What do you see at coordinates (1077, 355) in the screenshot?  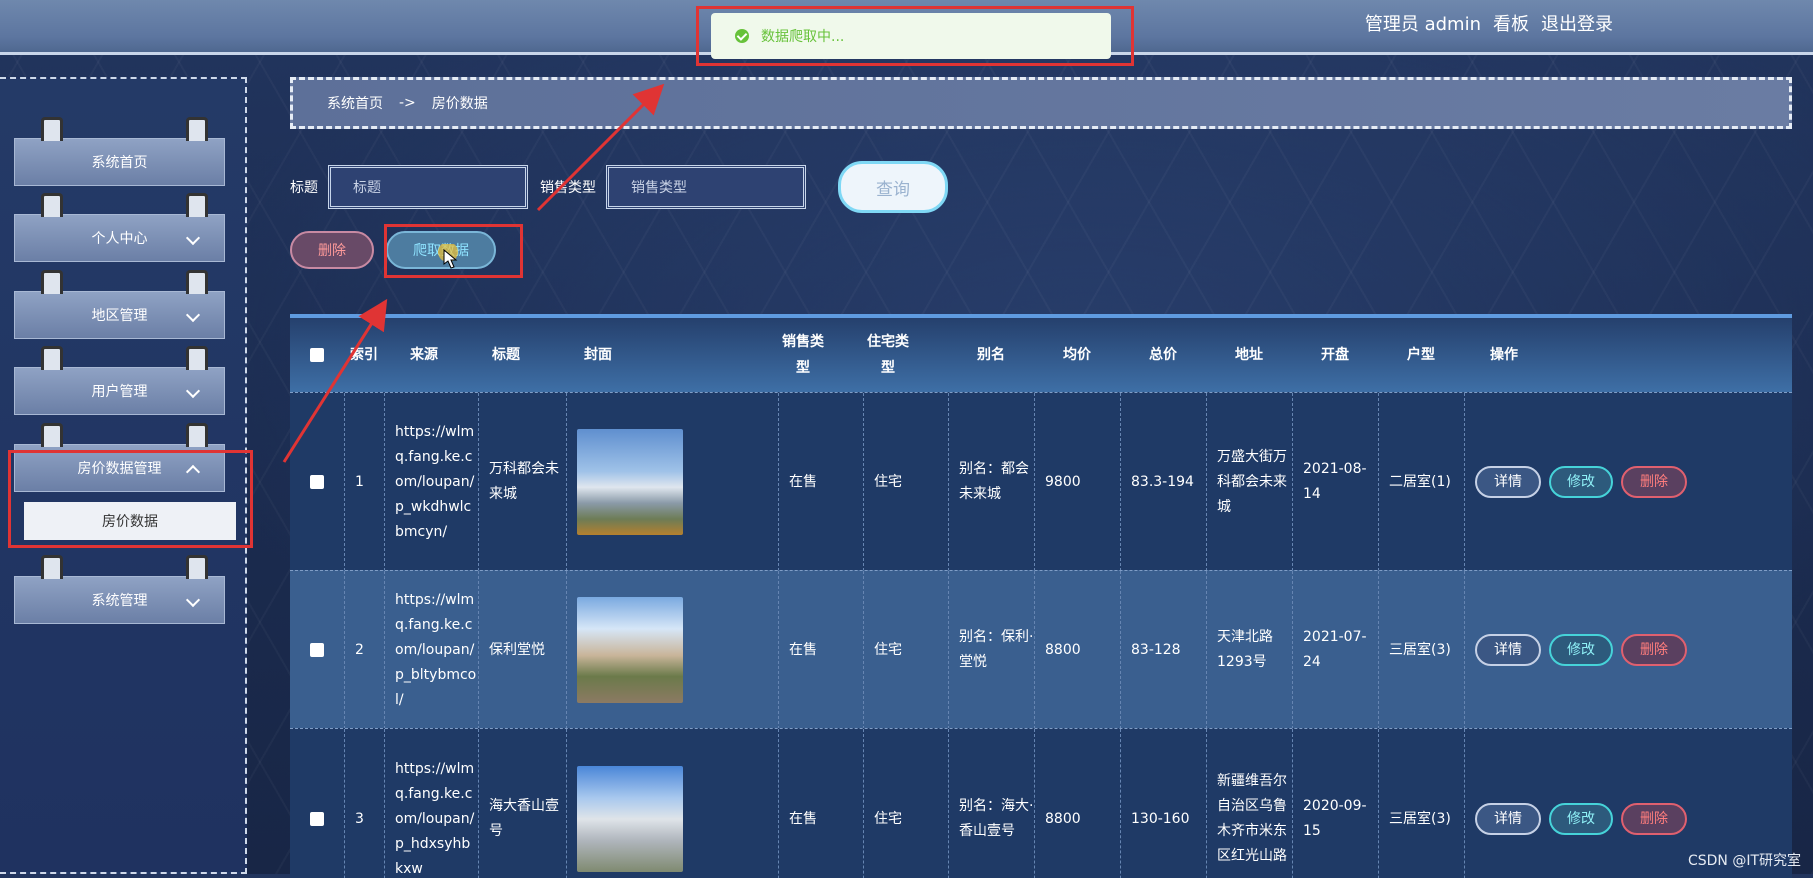 I see `col-avg-price: 均价` at bounding box center [1077, 355].